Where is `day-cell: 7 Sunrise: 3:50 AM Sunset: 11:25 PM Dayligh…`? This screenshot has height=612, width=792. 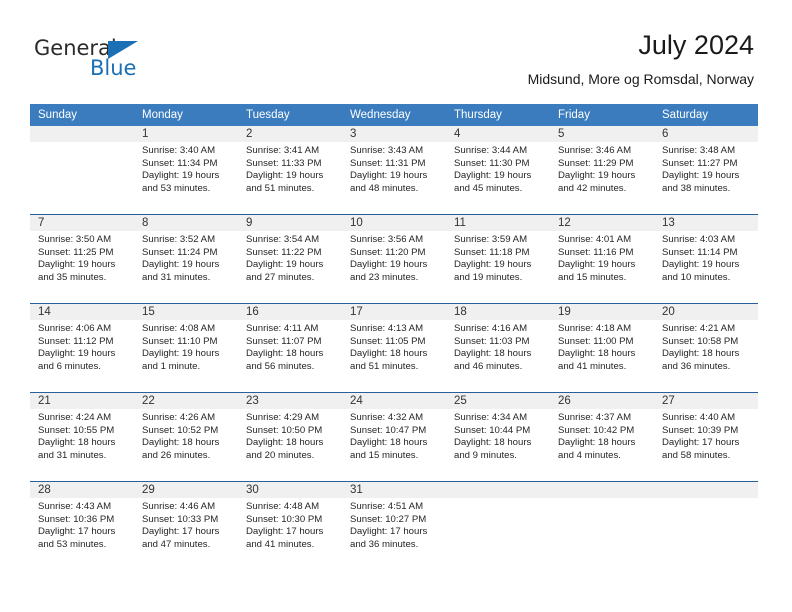 day-cell: 7 Sunrise: 3:50 AM Sunset: 11:25 PM Dayligh… is located at coordinates (82, 259).